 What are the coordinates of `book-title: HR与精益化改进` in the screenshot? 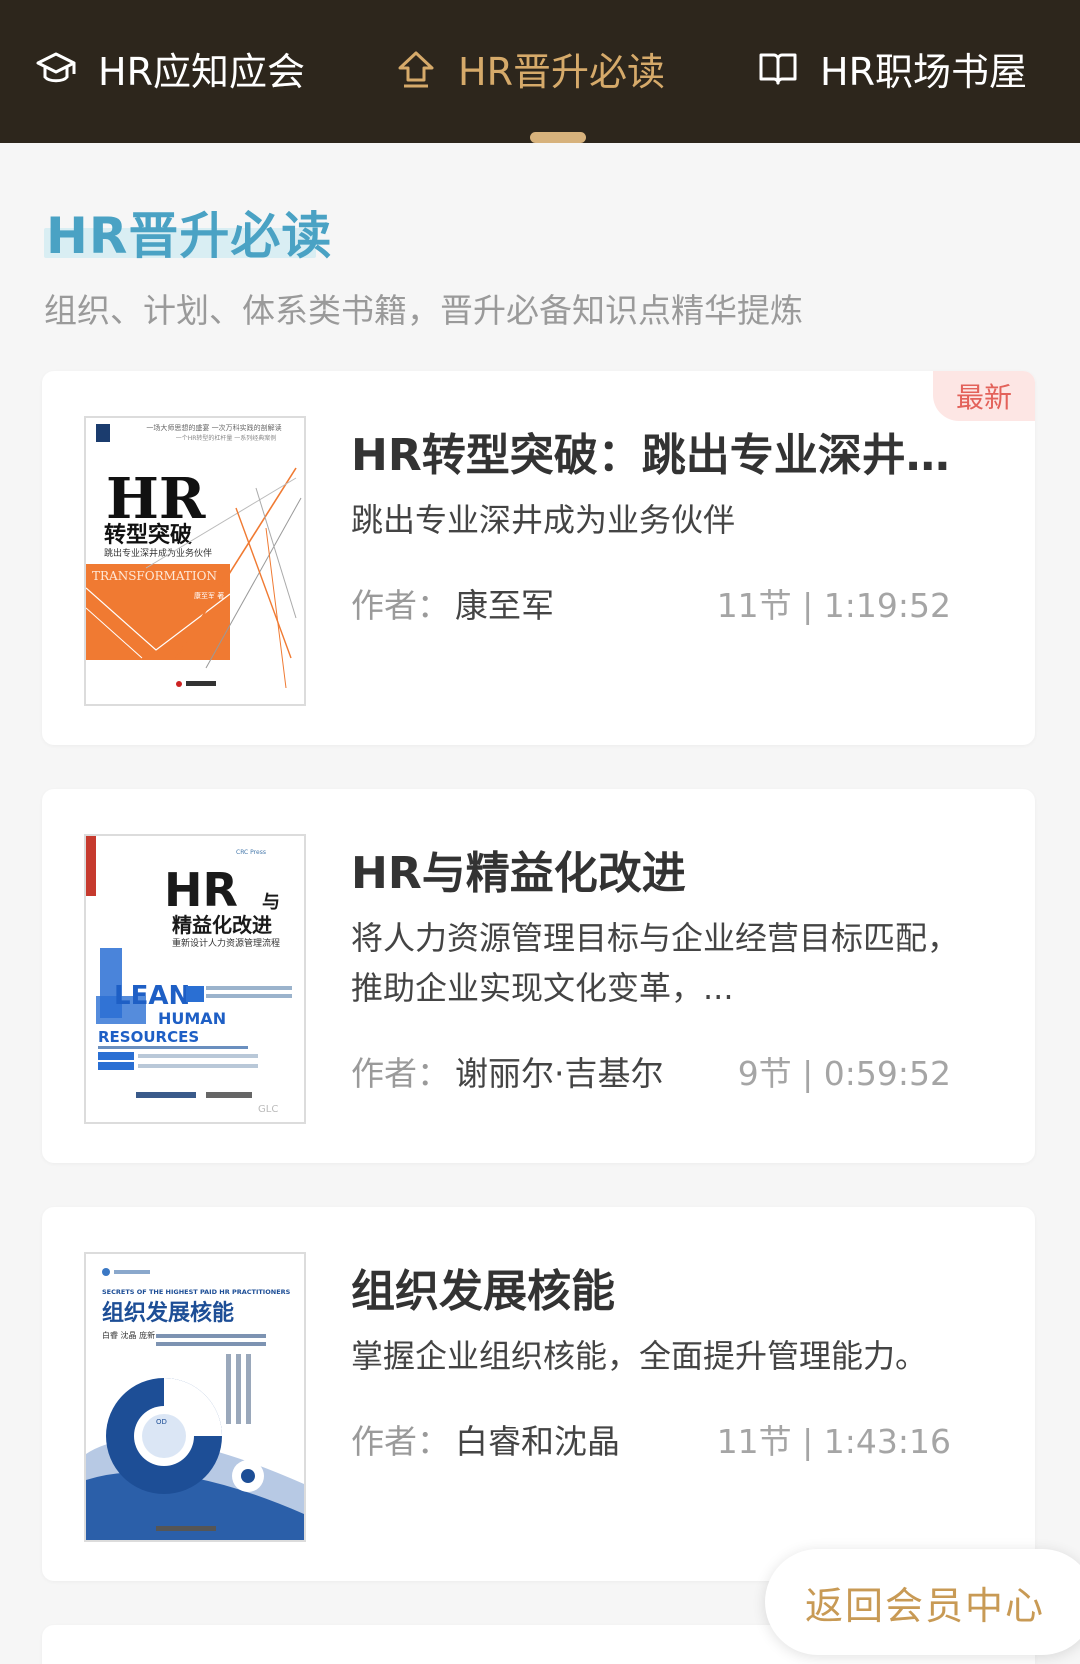 It's located at (518, 873).